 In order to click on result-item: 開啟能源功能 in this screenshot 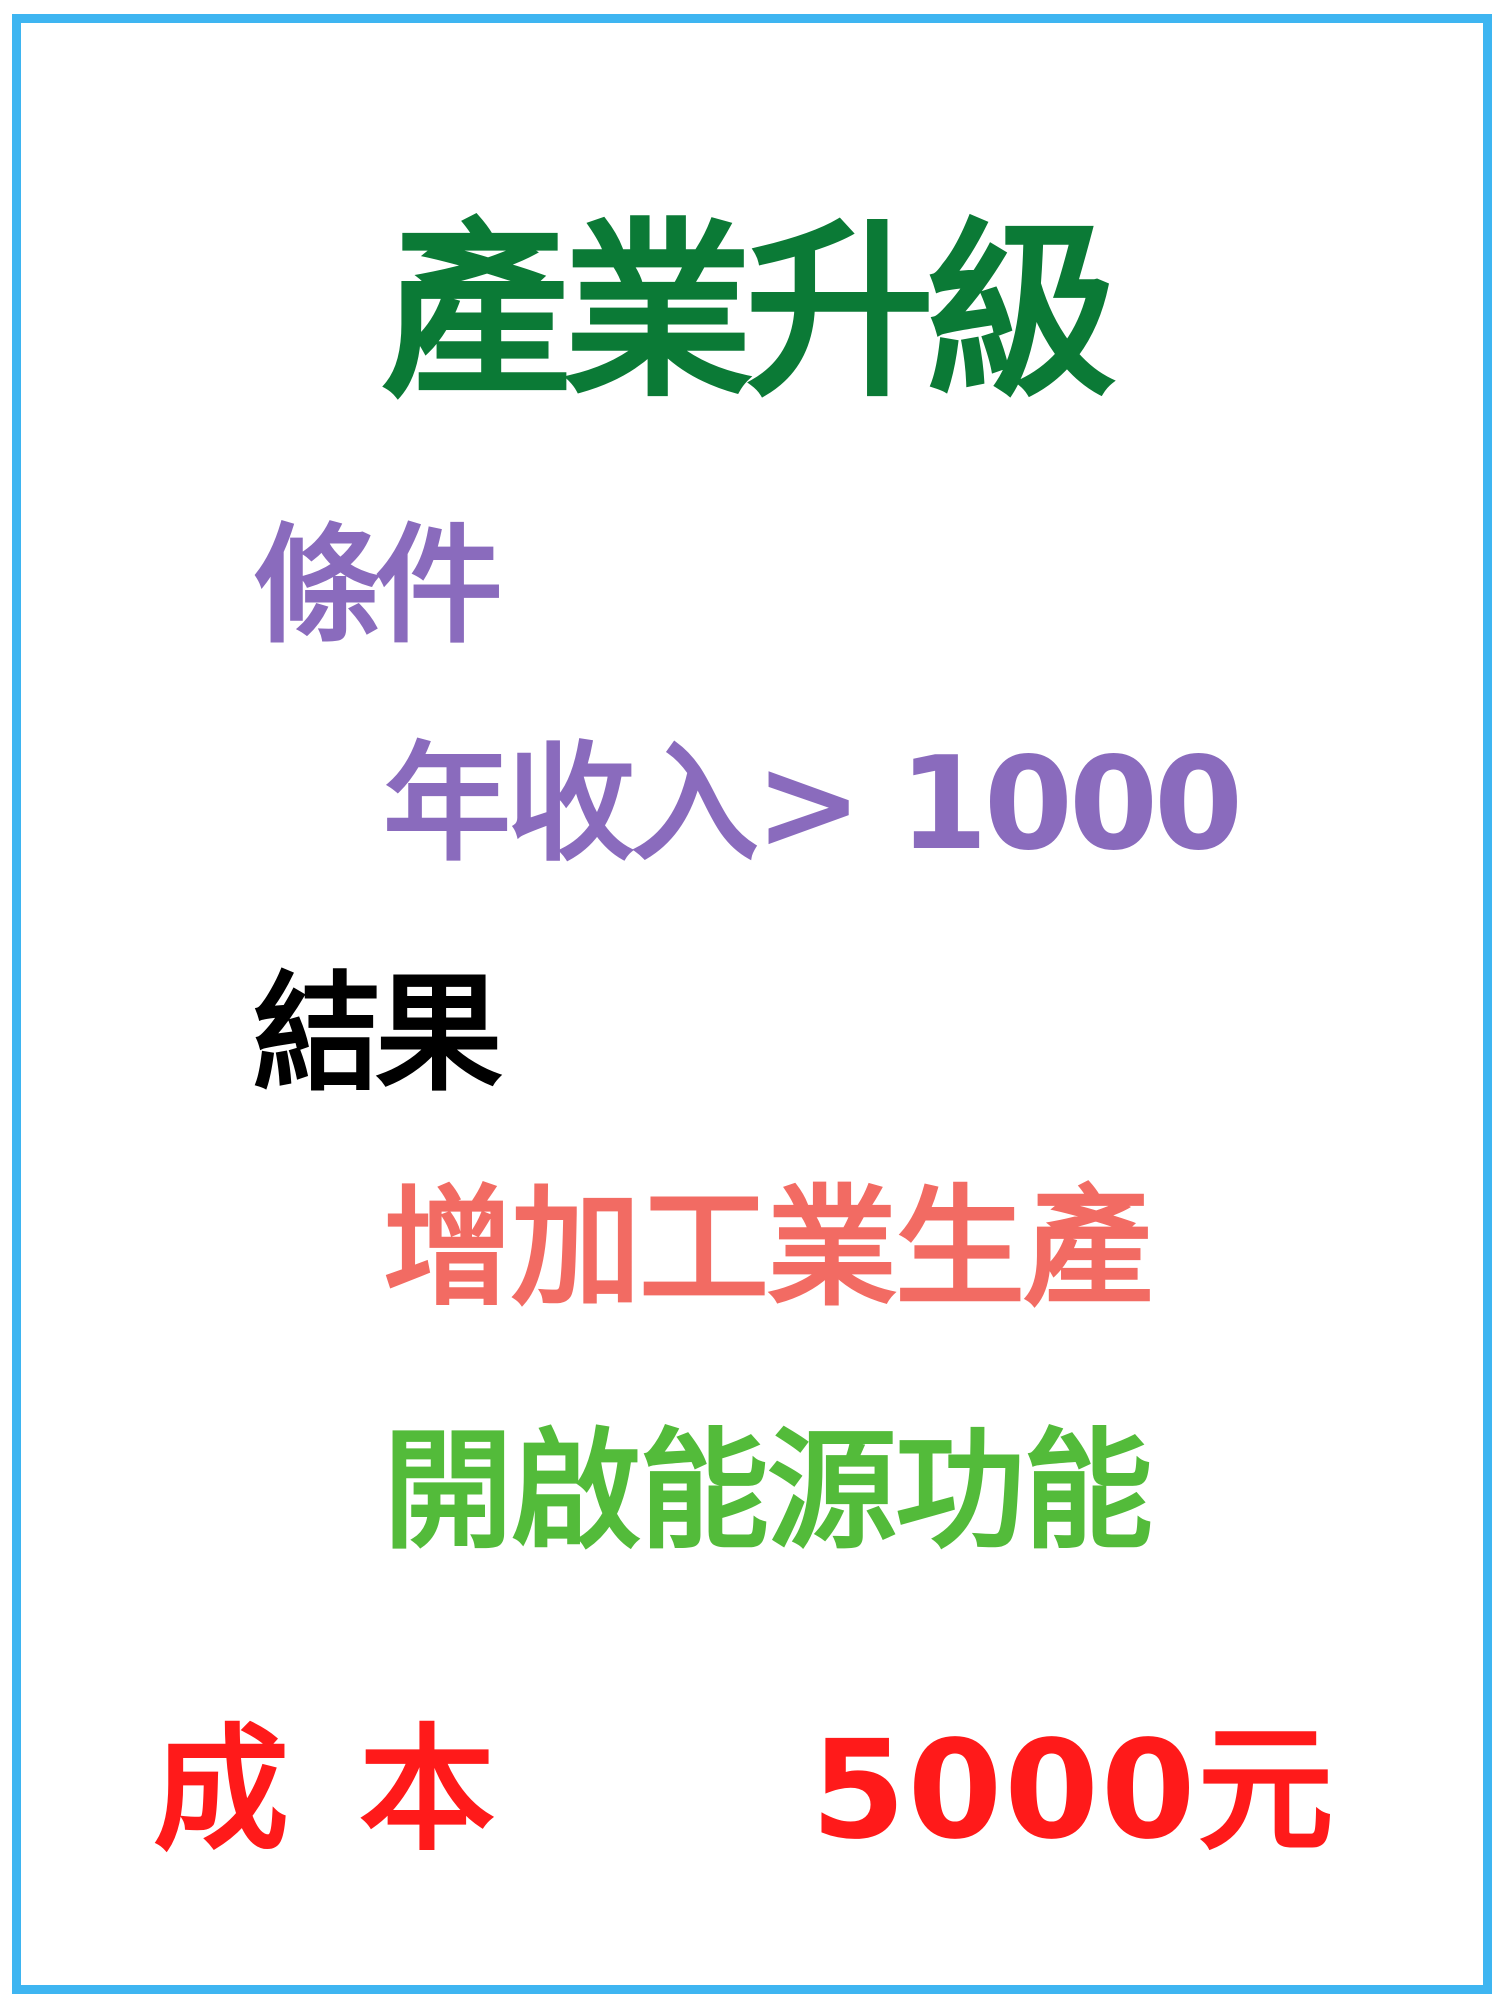, I will do `click(768, 1491)`.